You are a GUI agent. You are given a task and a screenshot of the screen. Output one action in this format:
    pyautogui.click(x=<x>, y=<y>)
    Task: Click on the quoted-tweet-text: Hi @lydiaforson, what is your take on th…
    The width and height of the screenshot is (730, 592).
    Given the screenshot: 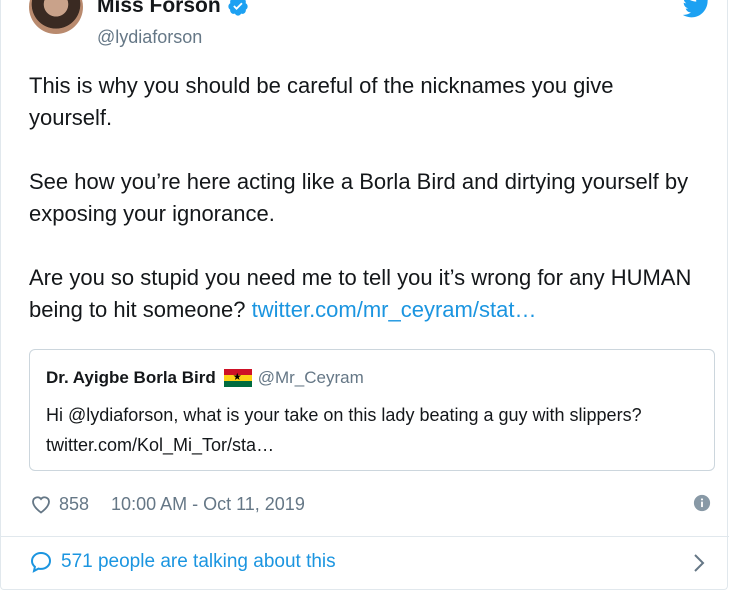 What is the action you would take?
    pyautogui.click(x=344, y=430)
    